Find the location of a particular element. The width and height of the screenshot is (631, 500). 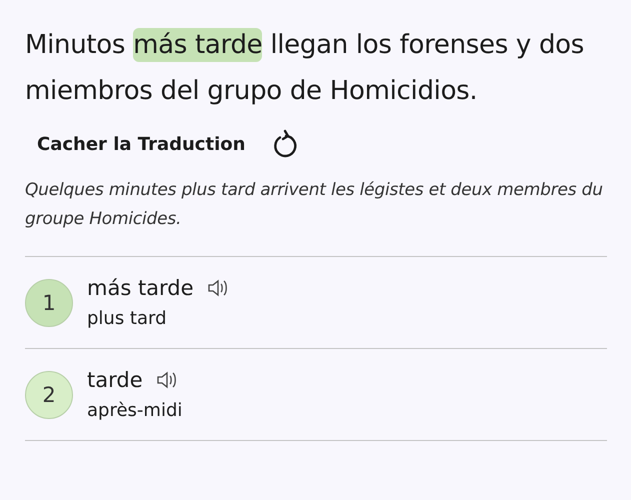

word-term: más tarde is located at coordinates (140, 288).